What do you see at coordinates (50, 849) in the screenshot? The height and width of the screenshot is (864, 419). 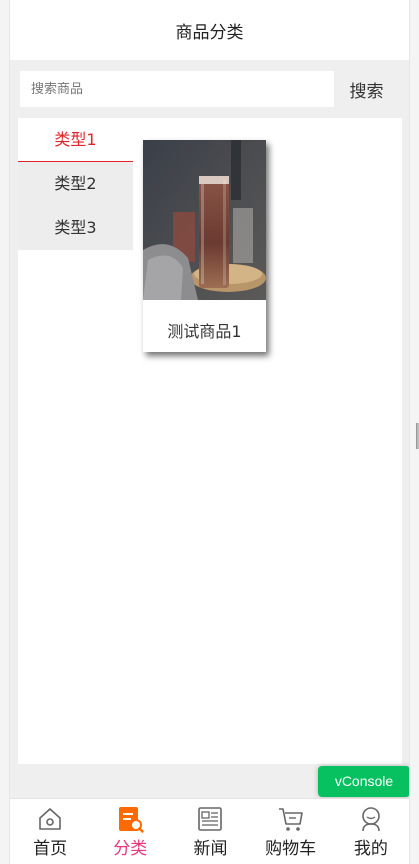 I see `tab-label: 首页` at bounding box center [50, 849].